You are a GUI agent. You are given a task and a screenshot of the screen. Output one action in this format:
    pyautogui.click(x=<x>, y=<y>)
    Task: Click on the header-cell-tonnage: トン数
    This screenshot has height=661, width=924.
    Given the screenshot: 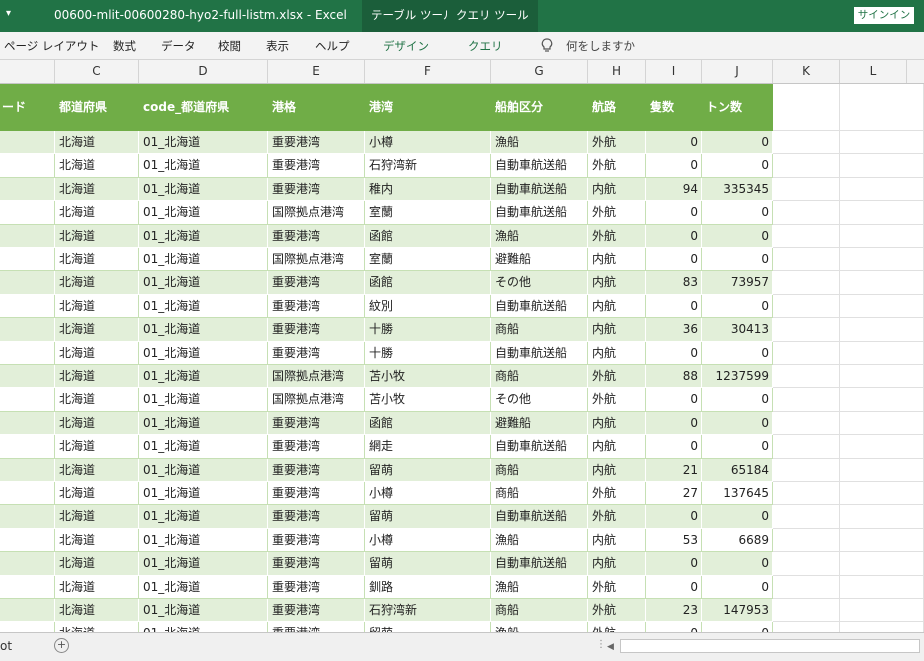 What is the action you would take?
    pyautogui.click(x=737, y=107)
    